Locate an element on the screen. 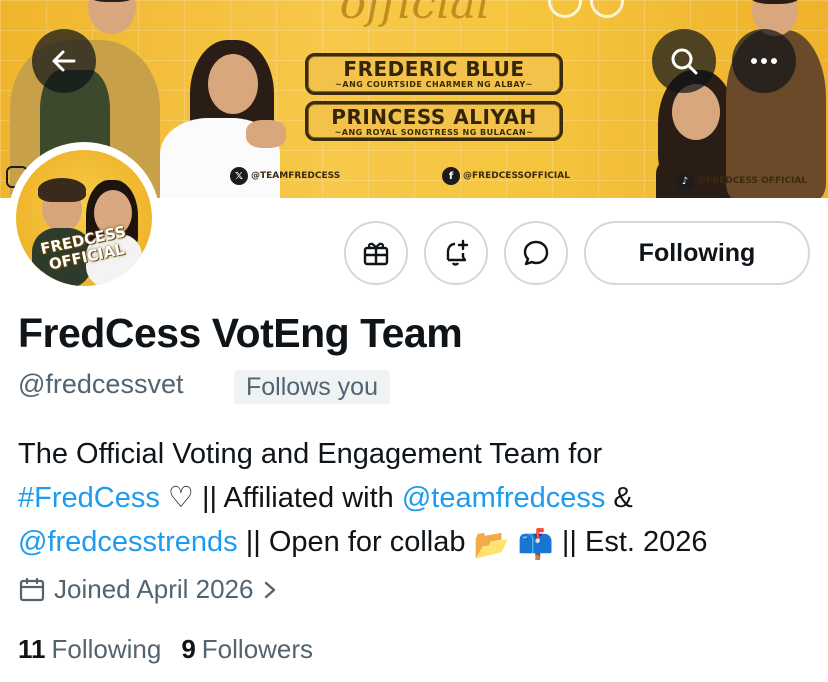  gift-icon is located at coordinates (376, 254).